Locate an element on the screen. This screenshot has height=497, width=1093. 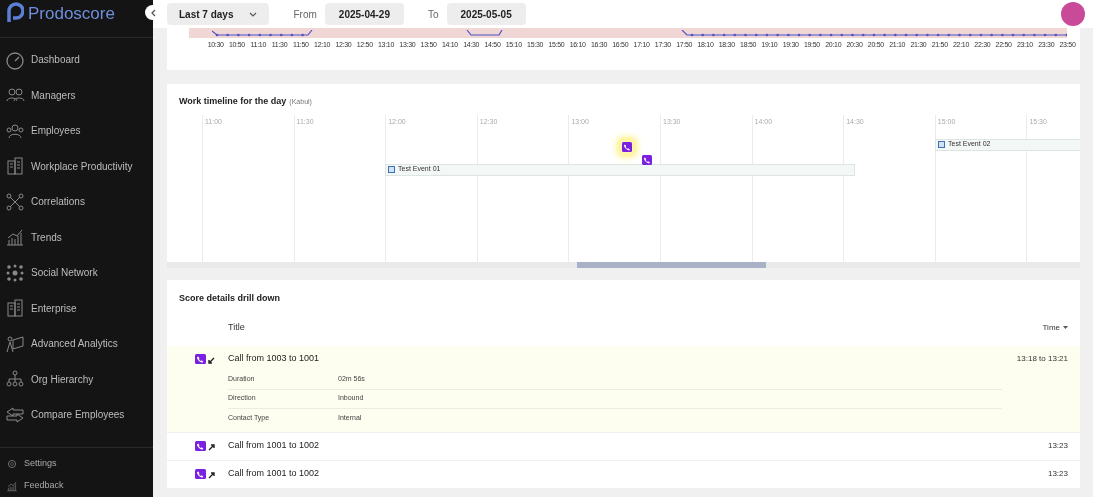
nav-item: Managers is located at coordinates (76, 95).